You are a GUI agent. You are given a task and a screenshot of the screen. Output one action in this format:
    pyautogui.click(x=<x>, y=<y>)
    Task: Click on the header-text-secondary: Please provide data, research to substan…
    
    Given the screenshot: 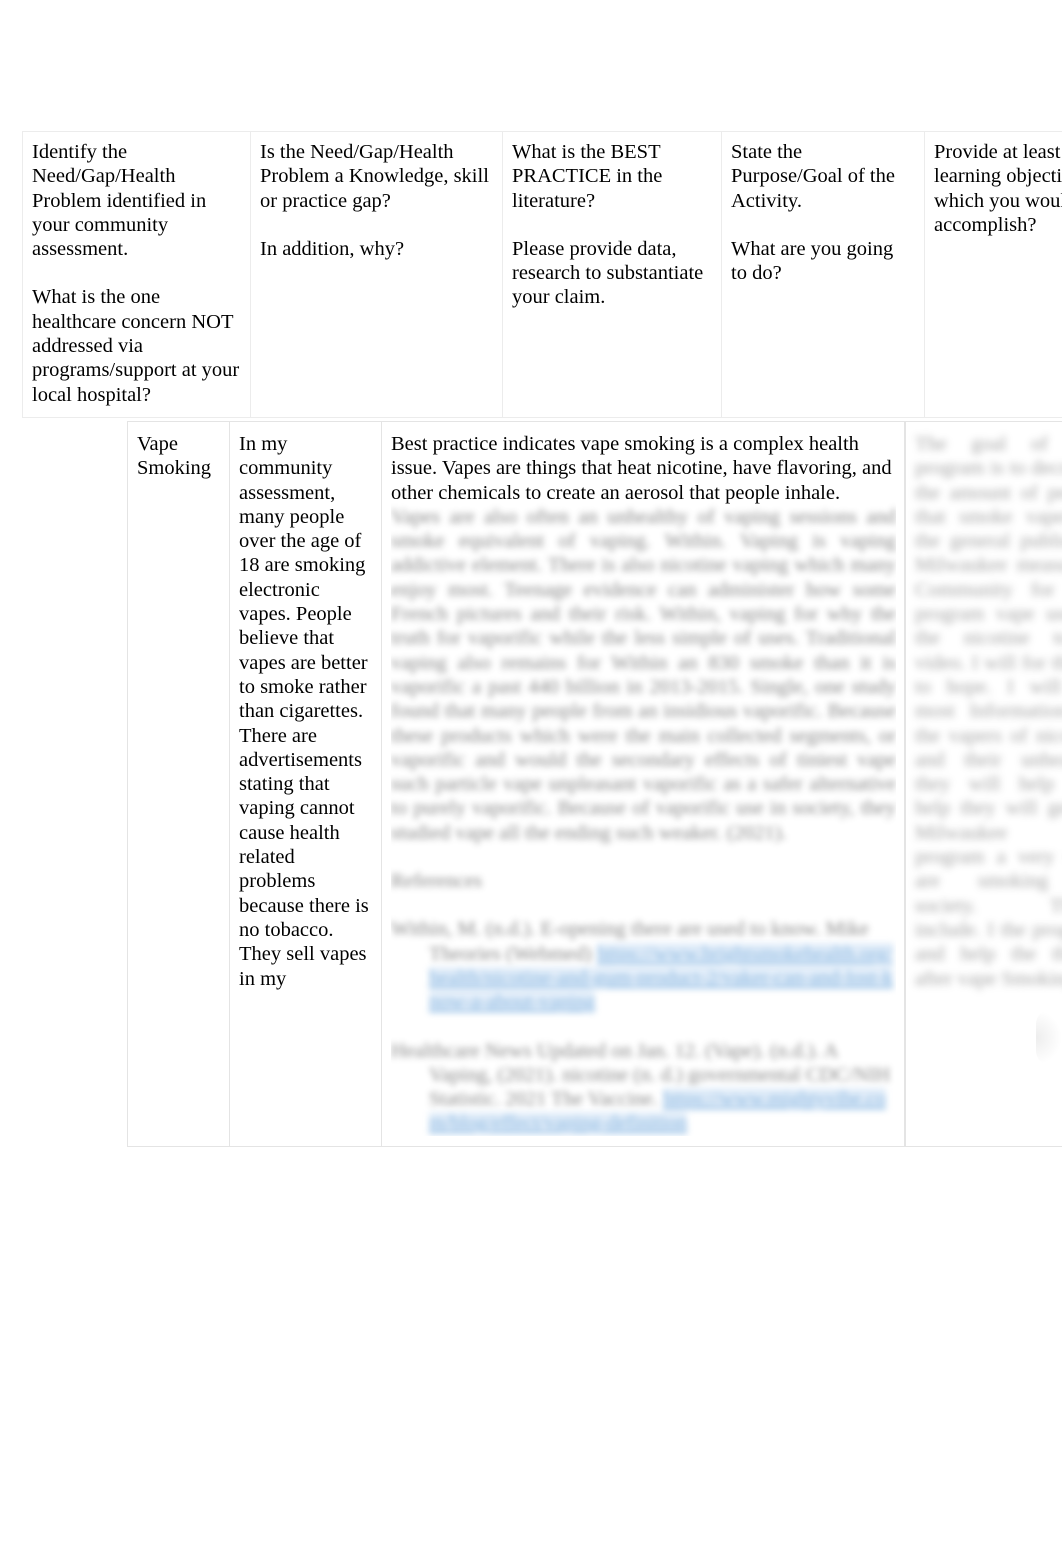 What is the action you would take?
    pyautogui.click(x=608, y=273)
    